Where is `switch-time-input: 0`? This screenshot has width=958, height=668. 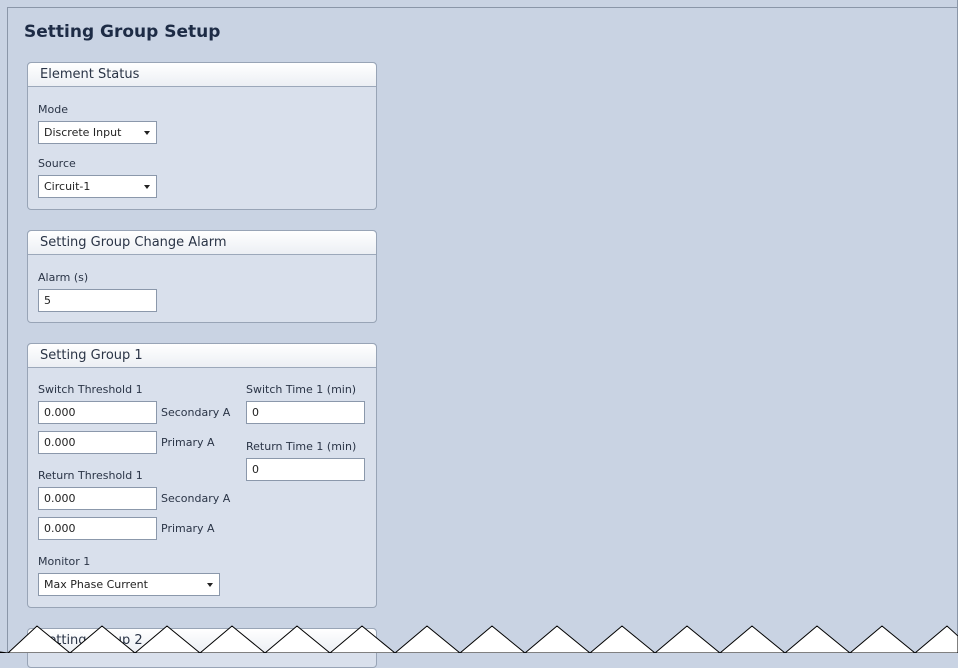
switch-time-input: 0 is located at coordinates (305, 412).